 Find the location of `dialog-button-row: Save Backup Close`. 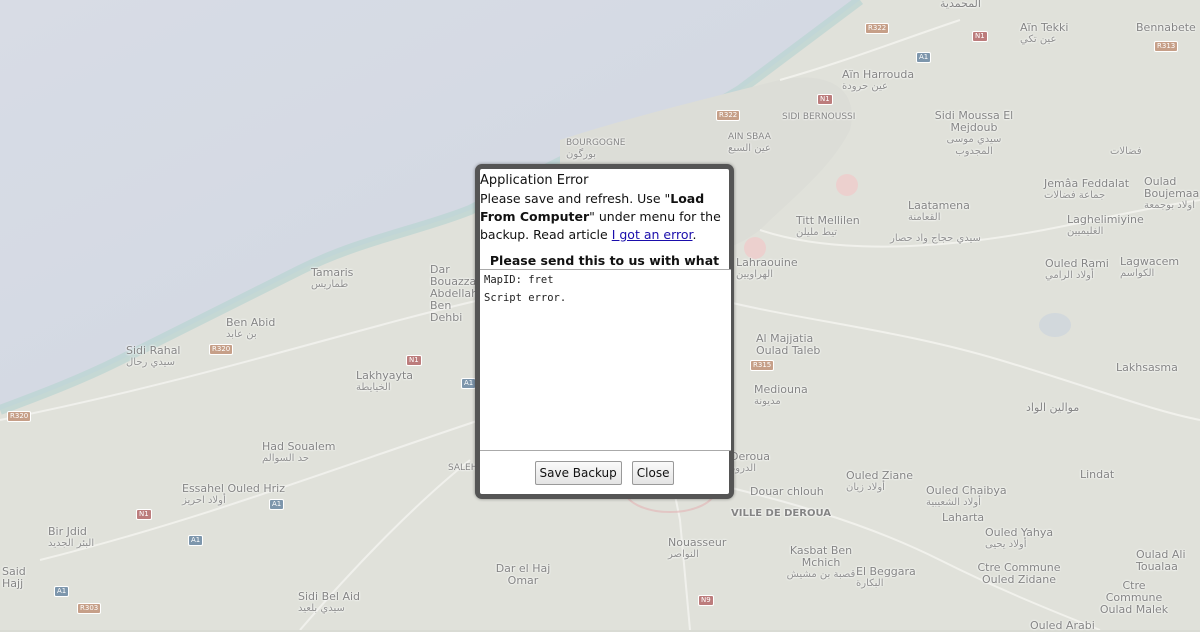

dialog-button-row: Save Backup Close is located at coordinates (604, 473).